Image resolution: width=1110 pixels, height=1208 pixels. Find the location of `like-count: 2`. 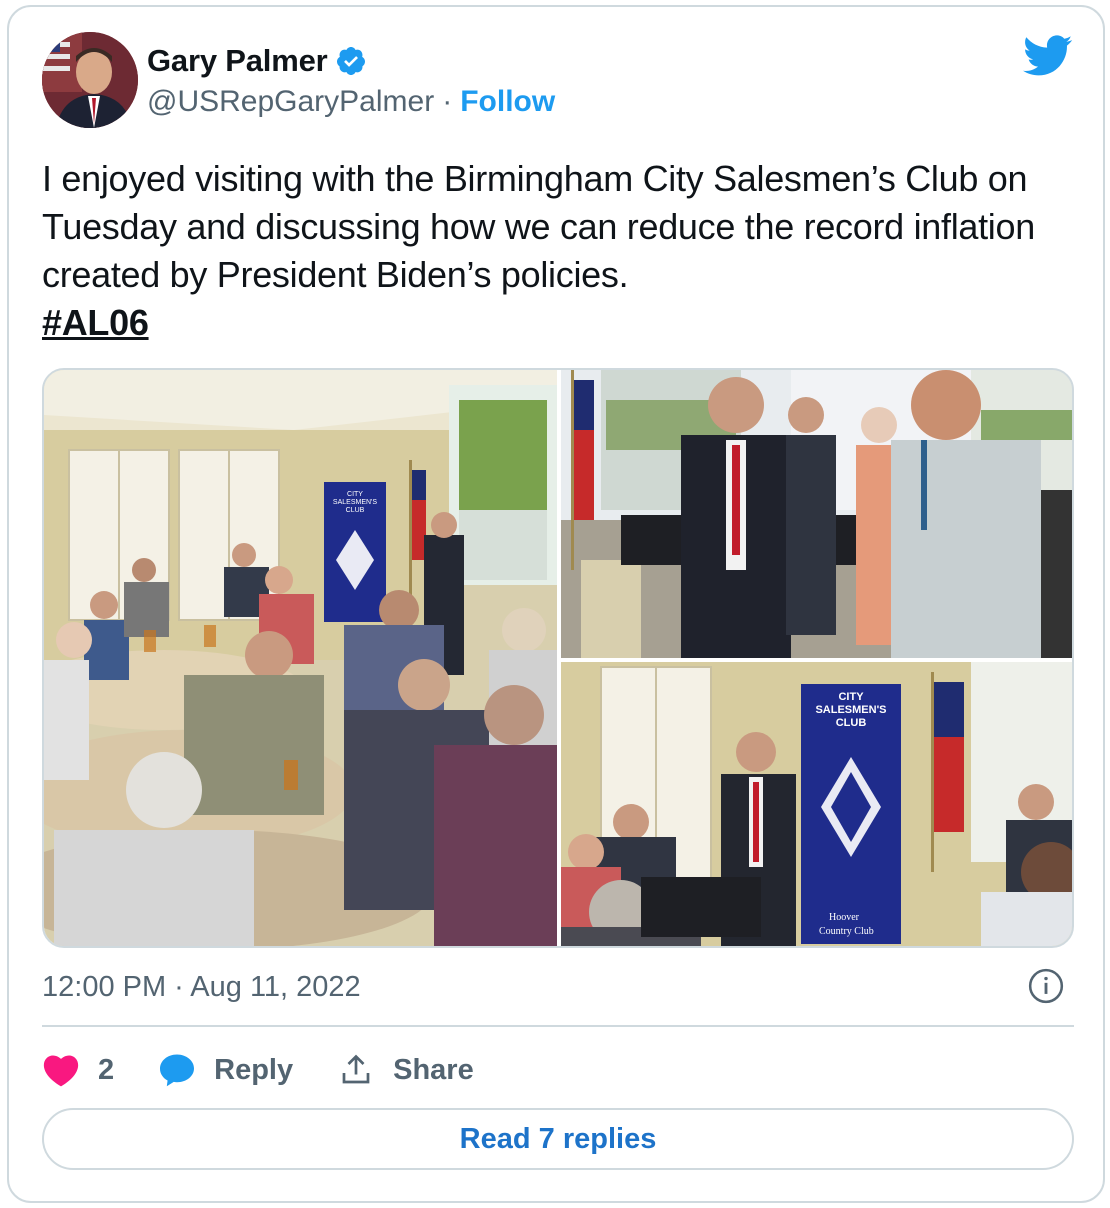

like-count: 2 is located at coordinates (106, 1069).